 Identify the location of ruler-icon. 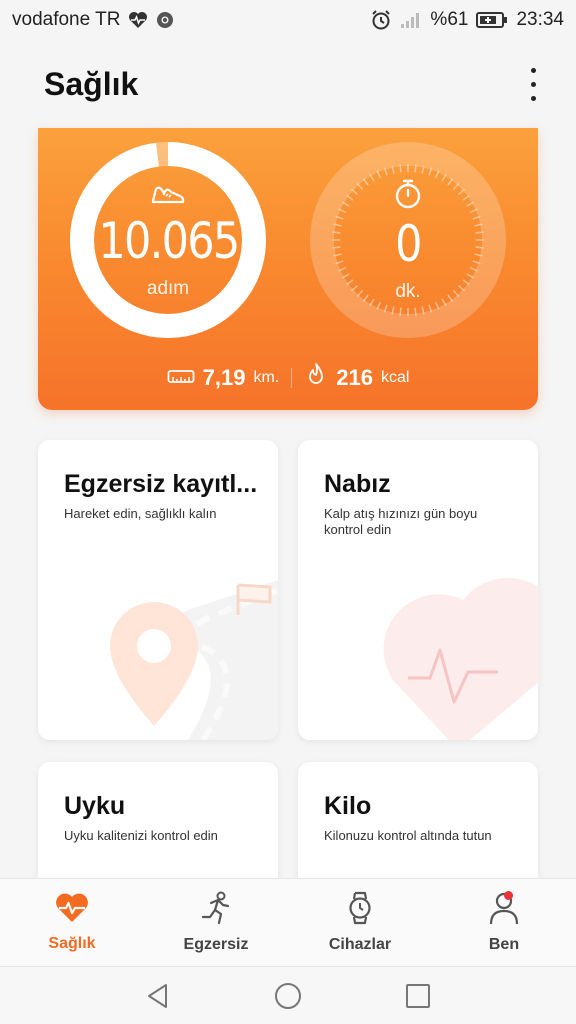
(181, 378).